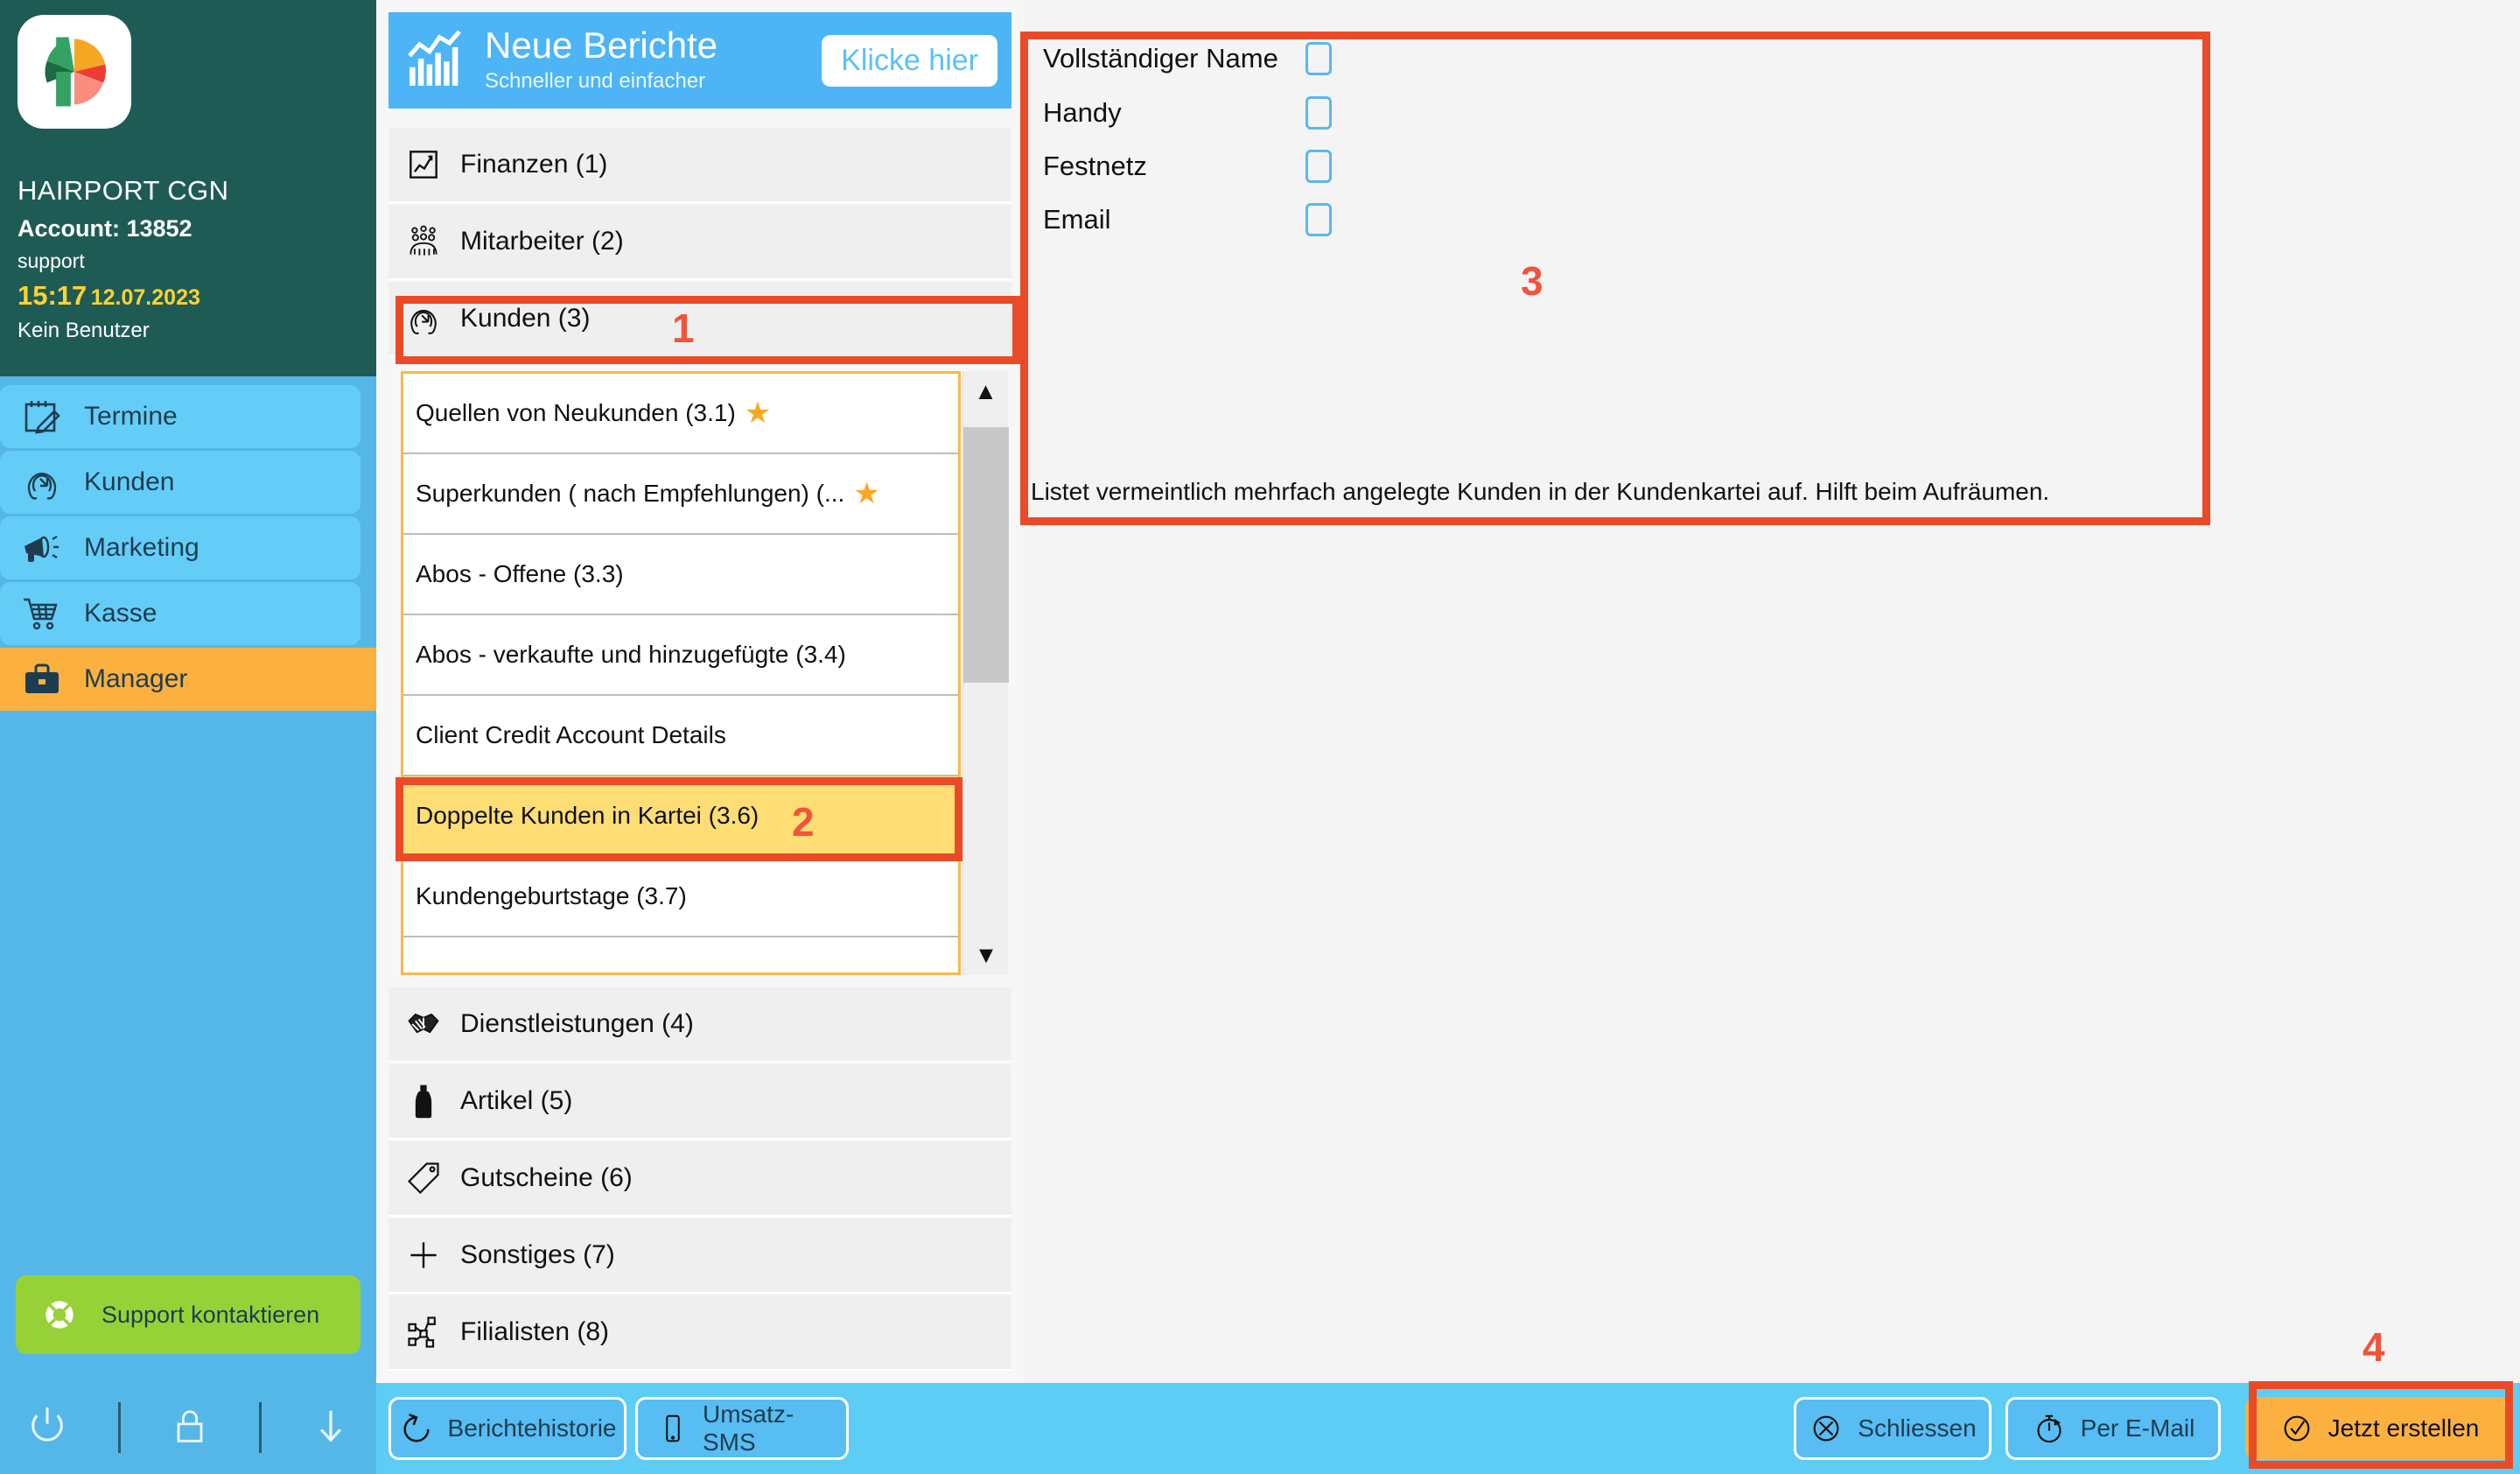 The height and width of the screenshot is (1474, 2520). What do you see at coordinates (423, 1332) in the screenshot?
I see `network-nodes-icon` at bounding box center [423, 1332].